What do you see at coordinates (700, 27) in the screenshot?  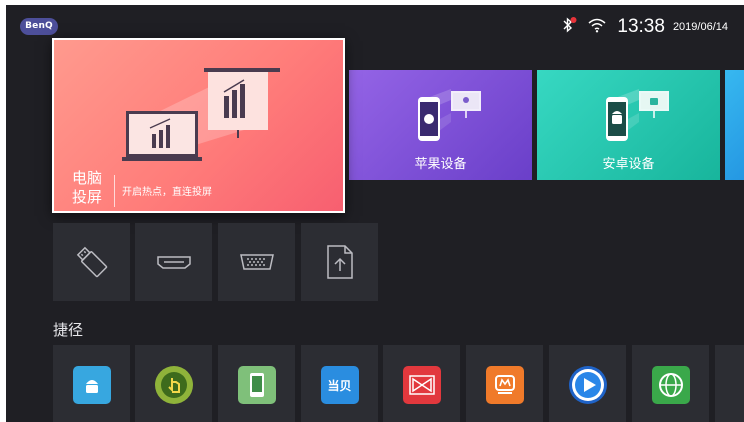 I see `date: 2019/06/14` at bounding box center [700, 27].